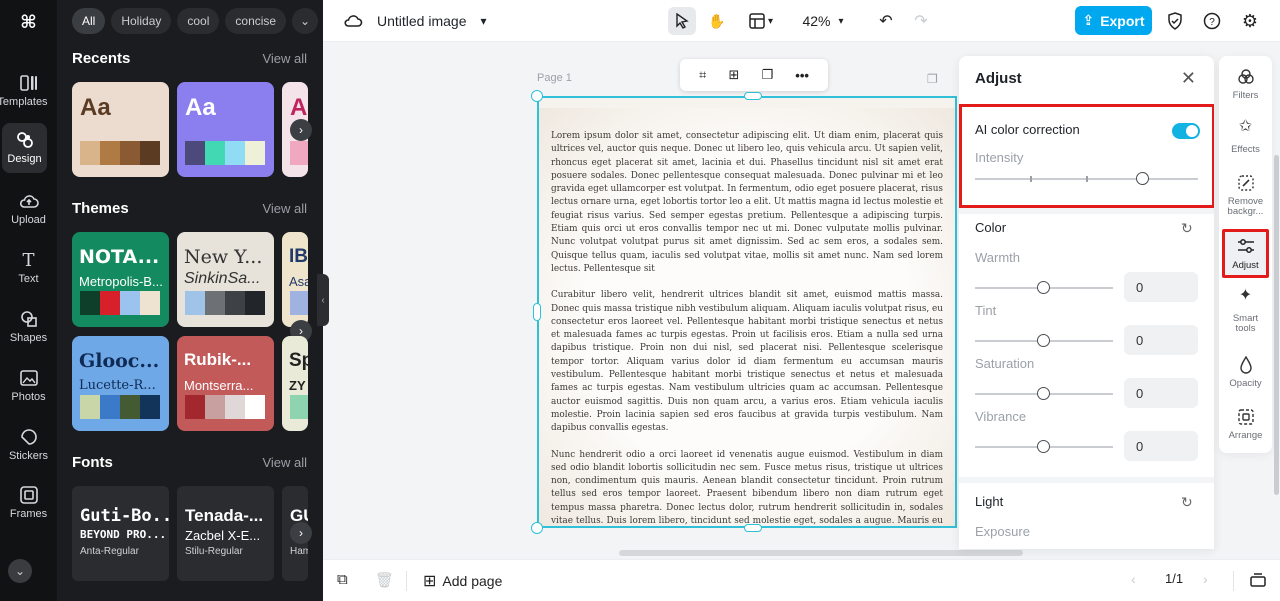  I want to click on adjust-button: Adjust, so click(1245, 253).